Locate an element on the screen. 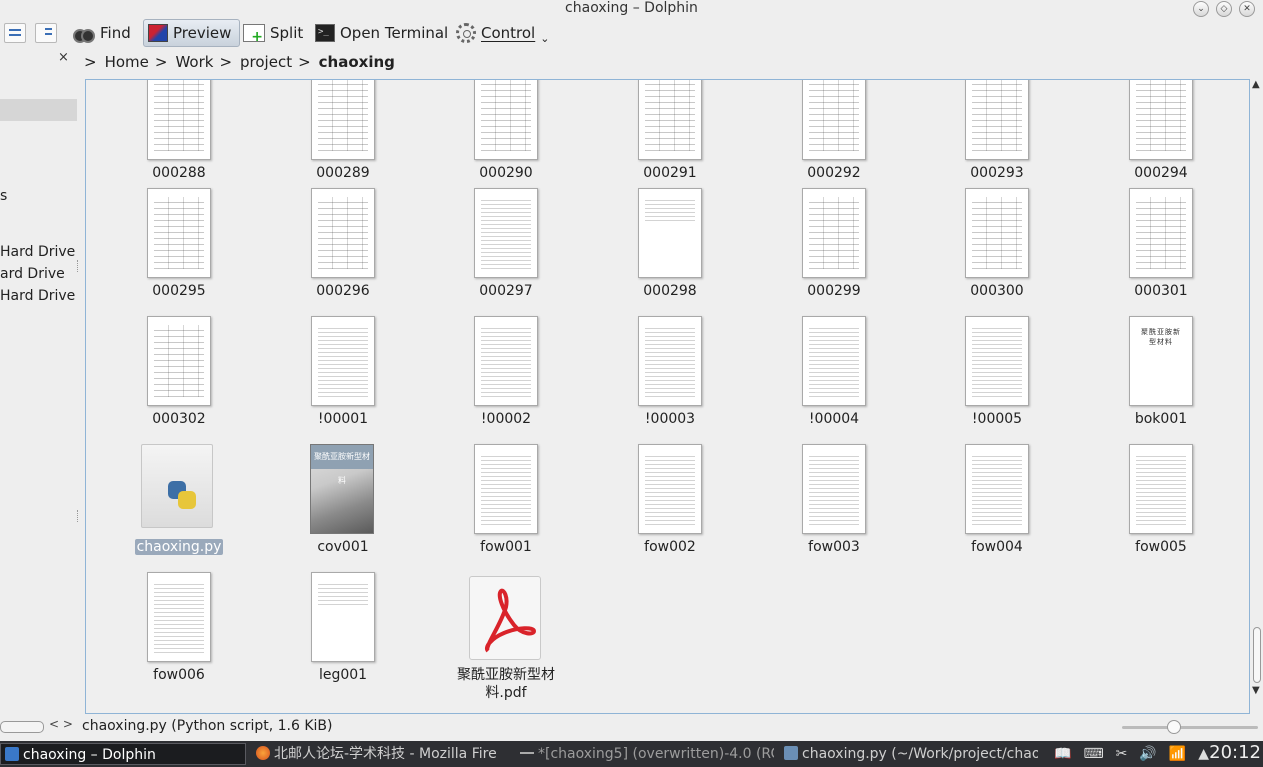 Image resolution: width=1263 pixels, height=767 pixels. system-tray: 📖 ⌨ ✂ 🔊 📶 ▲ is located at coordinates (1131, 754).